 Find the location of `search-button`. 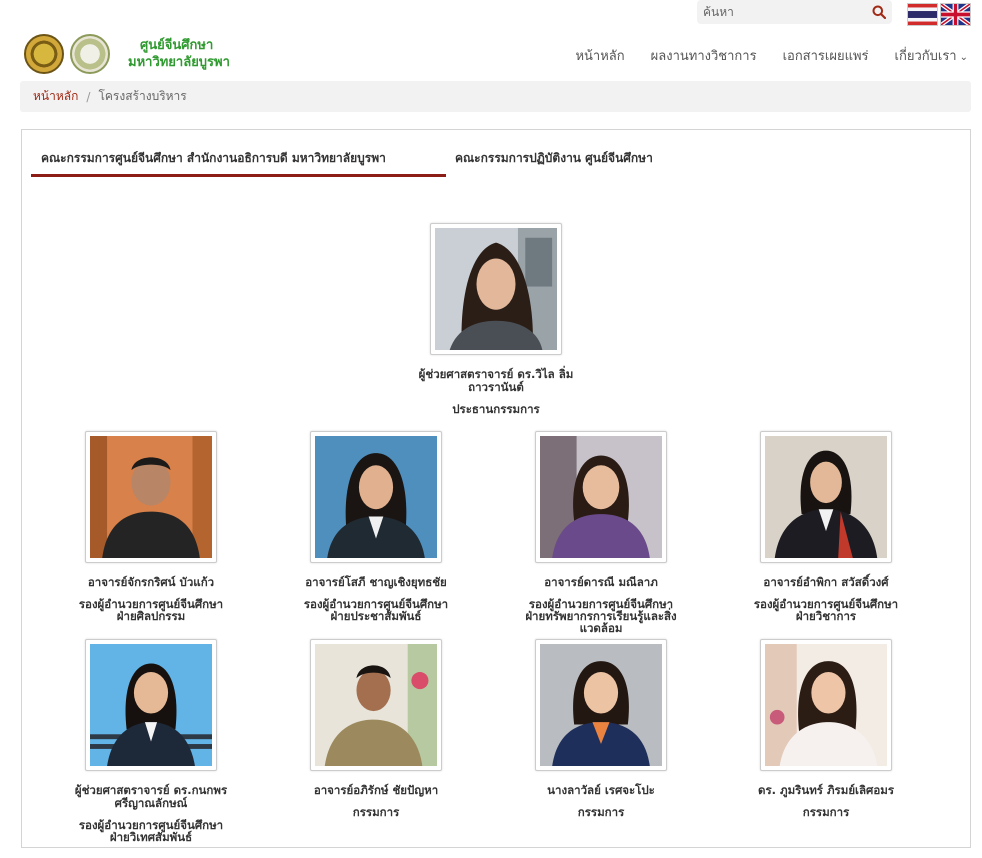

search-button is located at coordinates (879, 12).